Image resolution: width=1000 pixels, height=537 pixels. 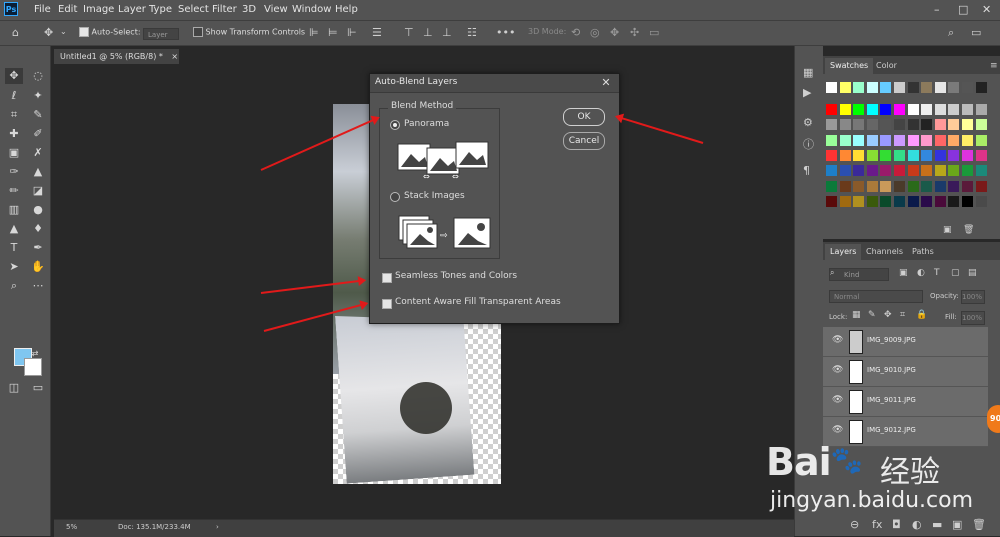 What do you see at coordinates (14, 134) in the screenshot?
I see `healing-brush-icon: ✚` at bounding box center [14, 134].